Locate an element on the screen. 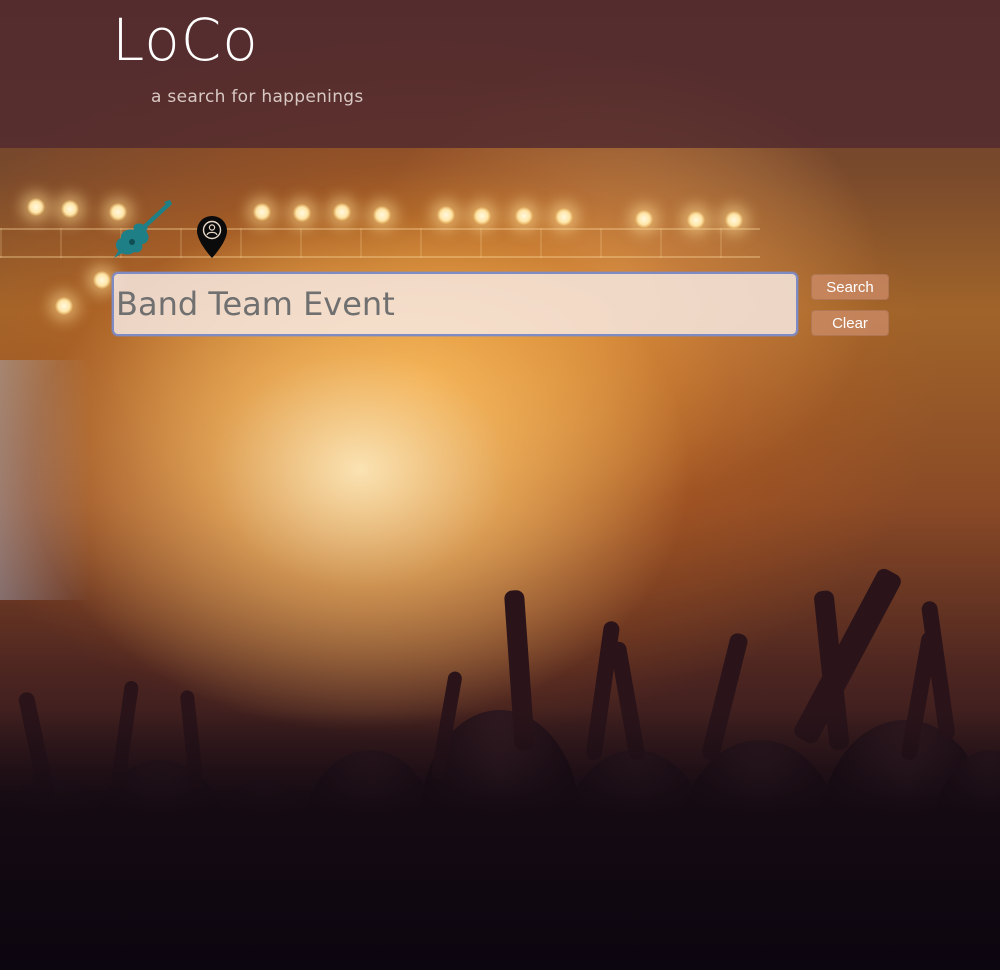 The image size is (1000, 970). map-pin-icon is located at coordinates (212, 238).